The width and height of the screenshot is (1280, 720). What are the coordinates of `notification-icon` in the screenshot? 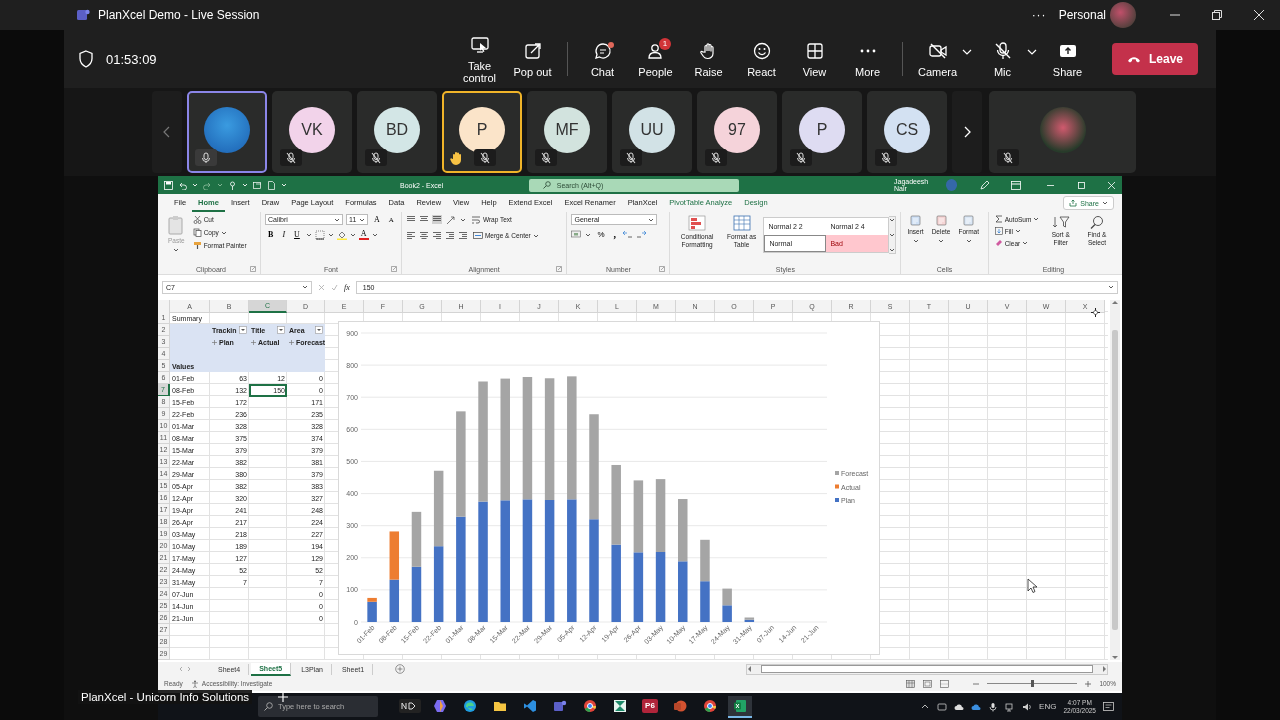 It's located at (1108, 706).